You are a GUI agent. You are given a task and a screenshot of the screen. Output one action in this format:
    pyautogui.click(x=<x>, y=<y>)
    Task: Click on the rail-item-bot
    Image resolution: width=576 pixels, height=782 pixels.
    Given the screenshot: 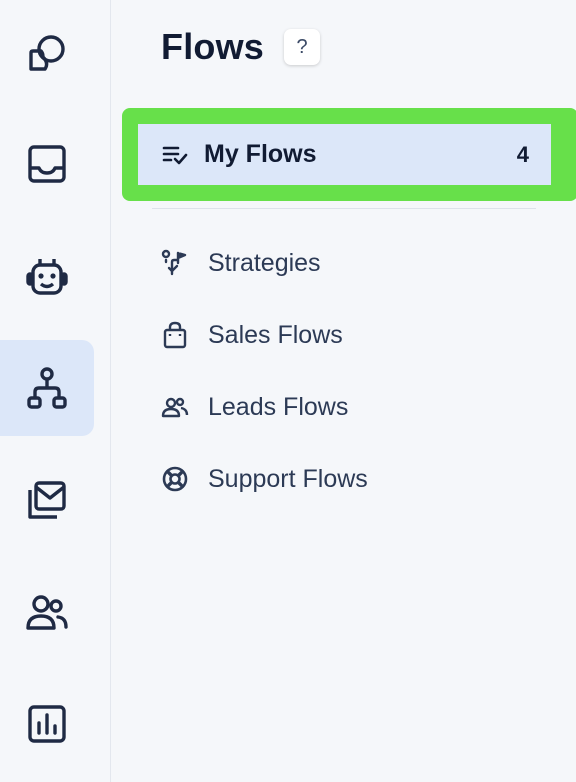 What is the action you would take?
    pyautogui.click(x=47, y=276)
    